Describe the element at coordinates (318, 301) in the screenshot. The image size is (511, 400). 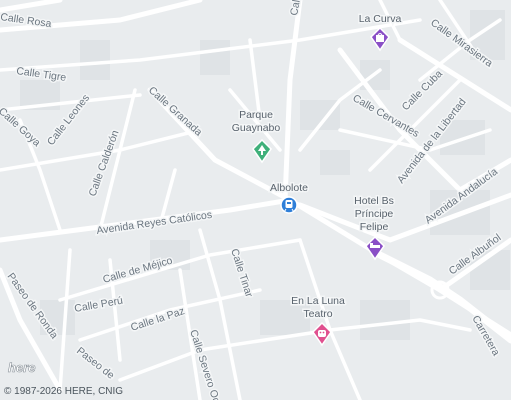
I see `poi-teatro-label-line1: En La Luna` at that location.